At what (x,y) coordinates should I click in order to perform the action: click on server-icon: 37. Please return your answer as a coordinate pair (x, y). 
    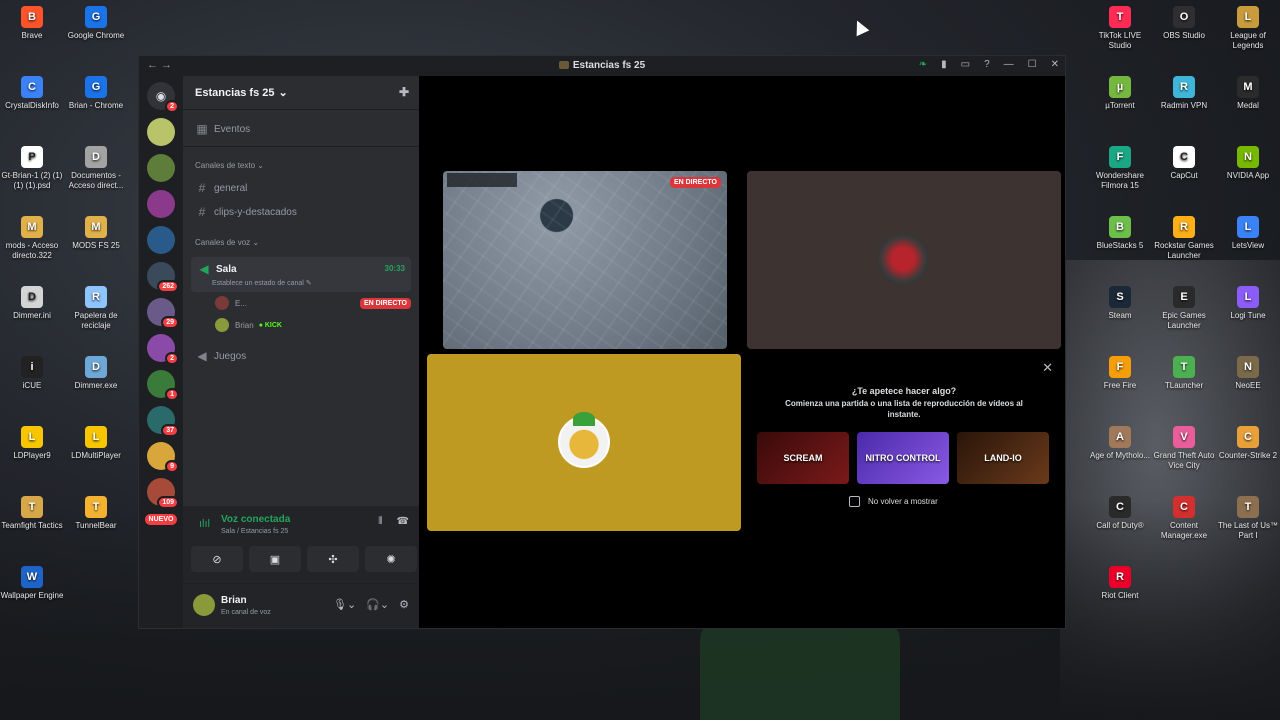
    Looking at the image, I should click on (163, 421).